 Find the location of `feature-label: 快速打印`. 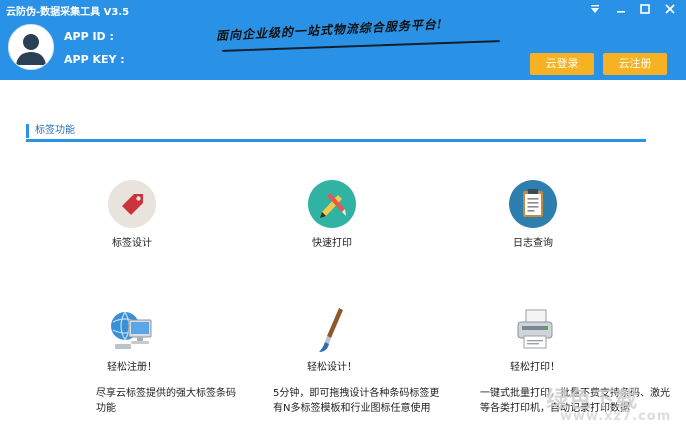

feature-label: 快速打印 is located at coordinates (332, 243).